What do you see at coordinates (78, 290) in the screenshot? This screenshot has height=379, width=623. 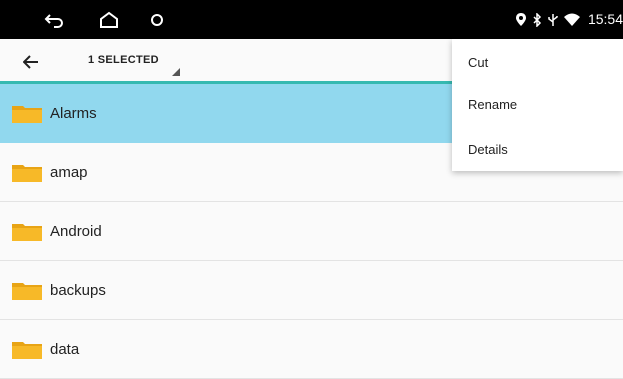 I see `file-name: backups` at bounding box center [78, 290].